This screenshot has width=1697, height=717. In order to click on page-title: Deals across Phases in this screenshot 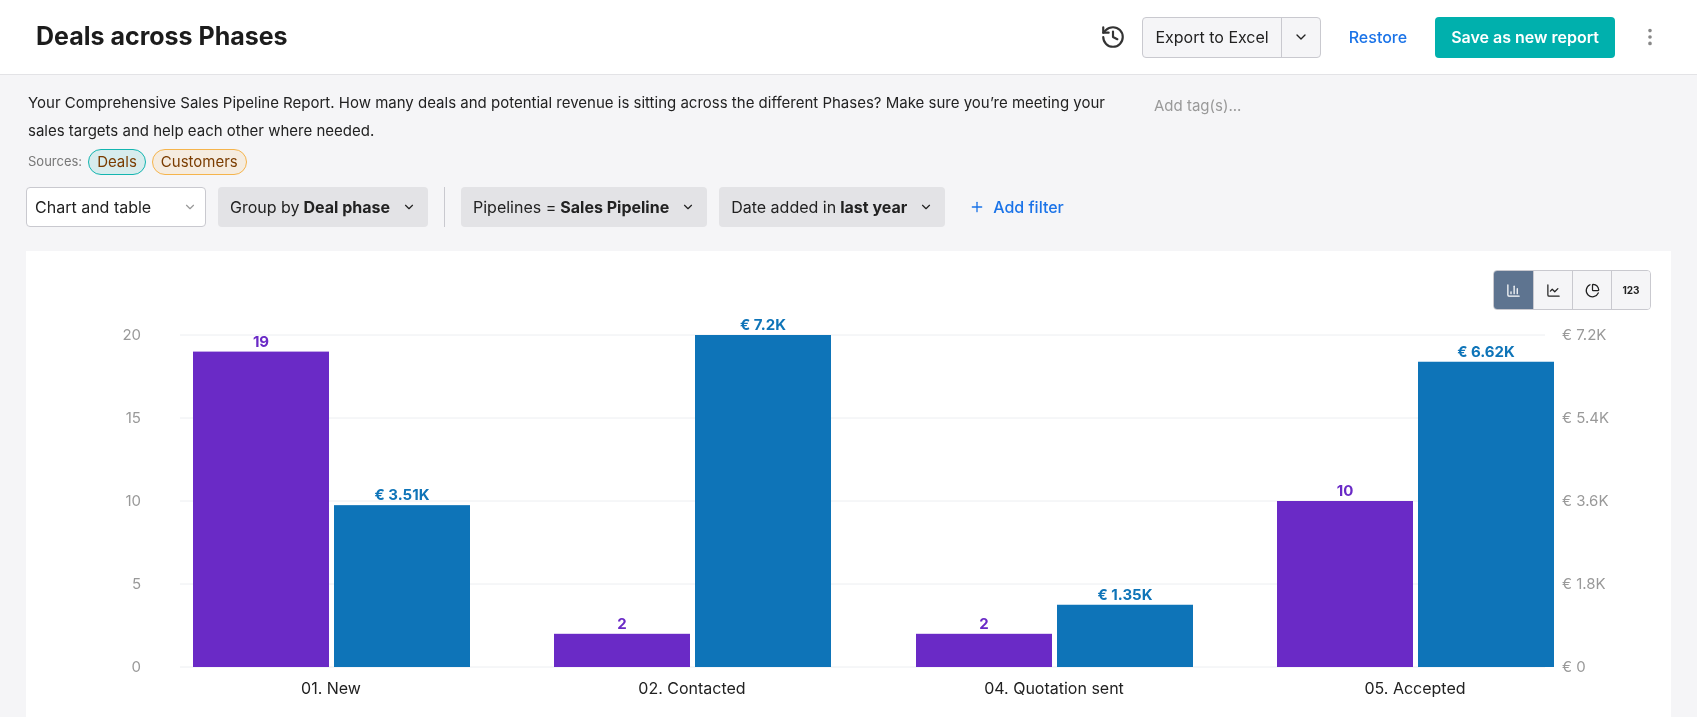, I will do `click(162, 37)`.